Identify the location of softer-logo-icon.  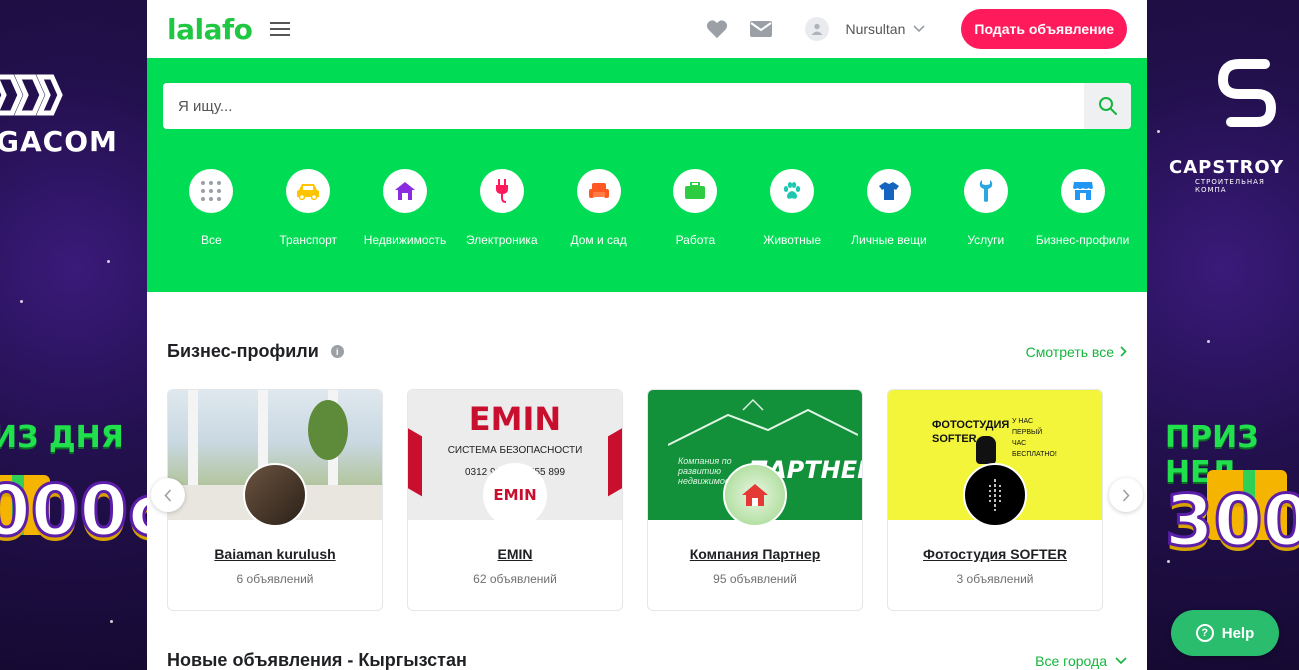
(995, 495).